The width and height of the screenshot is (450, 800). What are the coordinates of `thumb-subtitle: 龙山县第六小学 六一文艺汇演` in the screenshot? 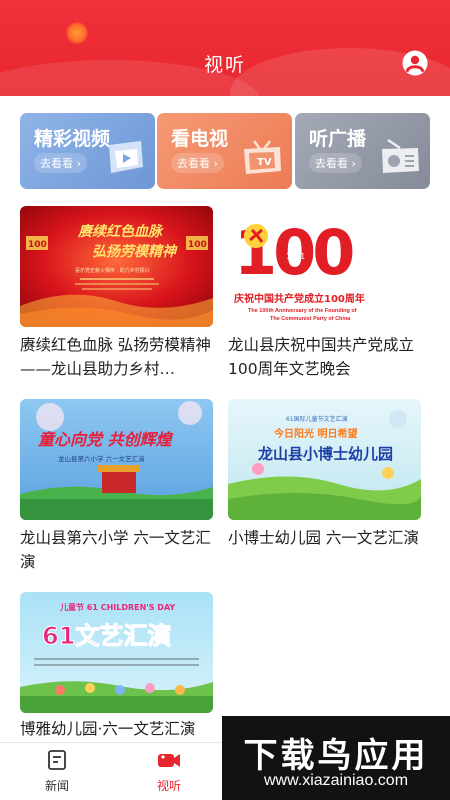 It's located at (101, 458).